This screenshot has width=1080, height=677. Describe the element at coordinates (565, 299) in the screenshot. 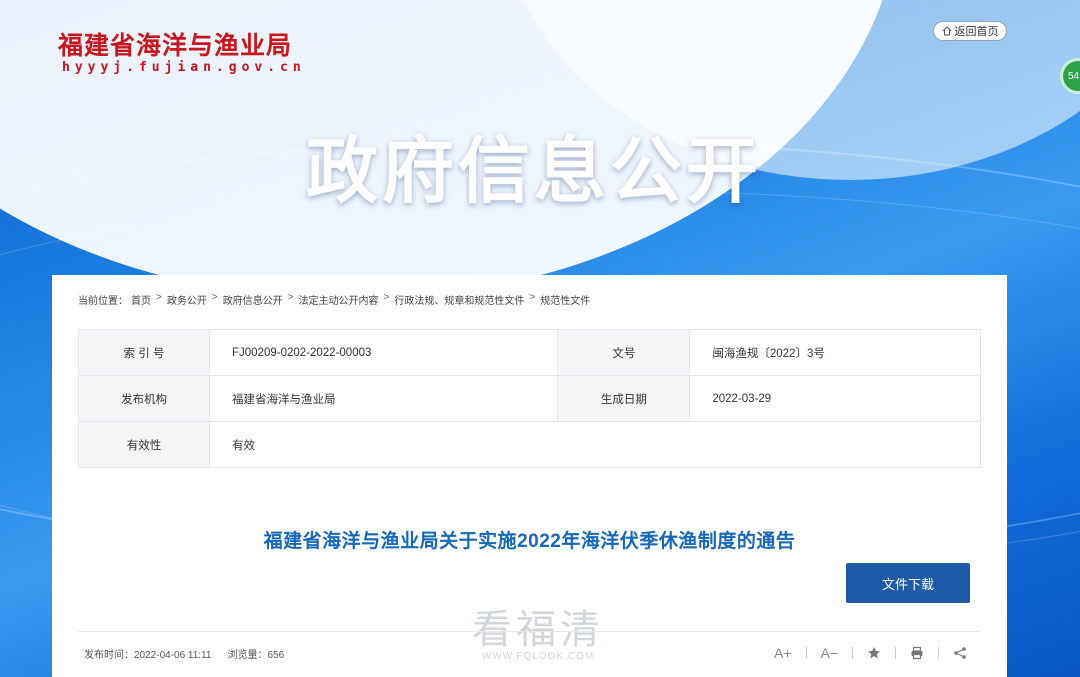

I see `breadcrumb-item: 规范性文件` at that location.